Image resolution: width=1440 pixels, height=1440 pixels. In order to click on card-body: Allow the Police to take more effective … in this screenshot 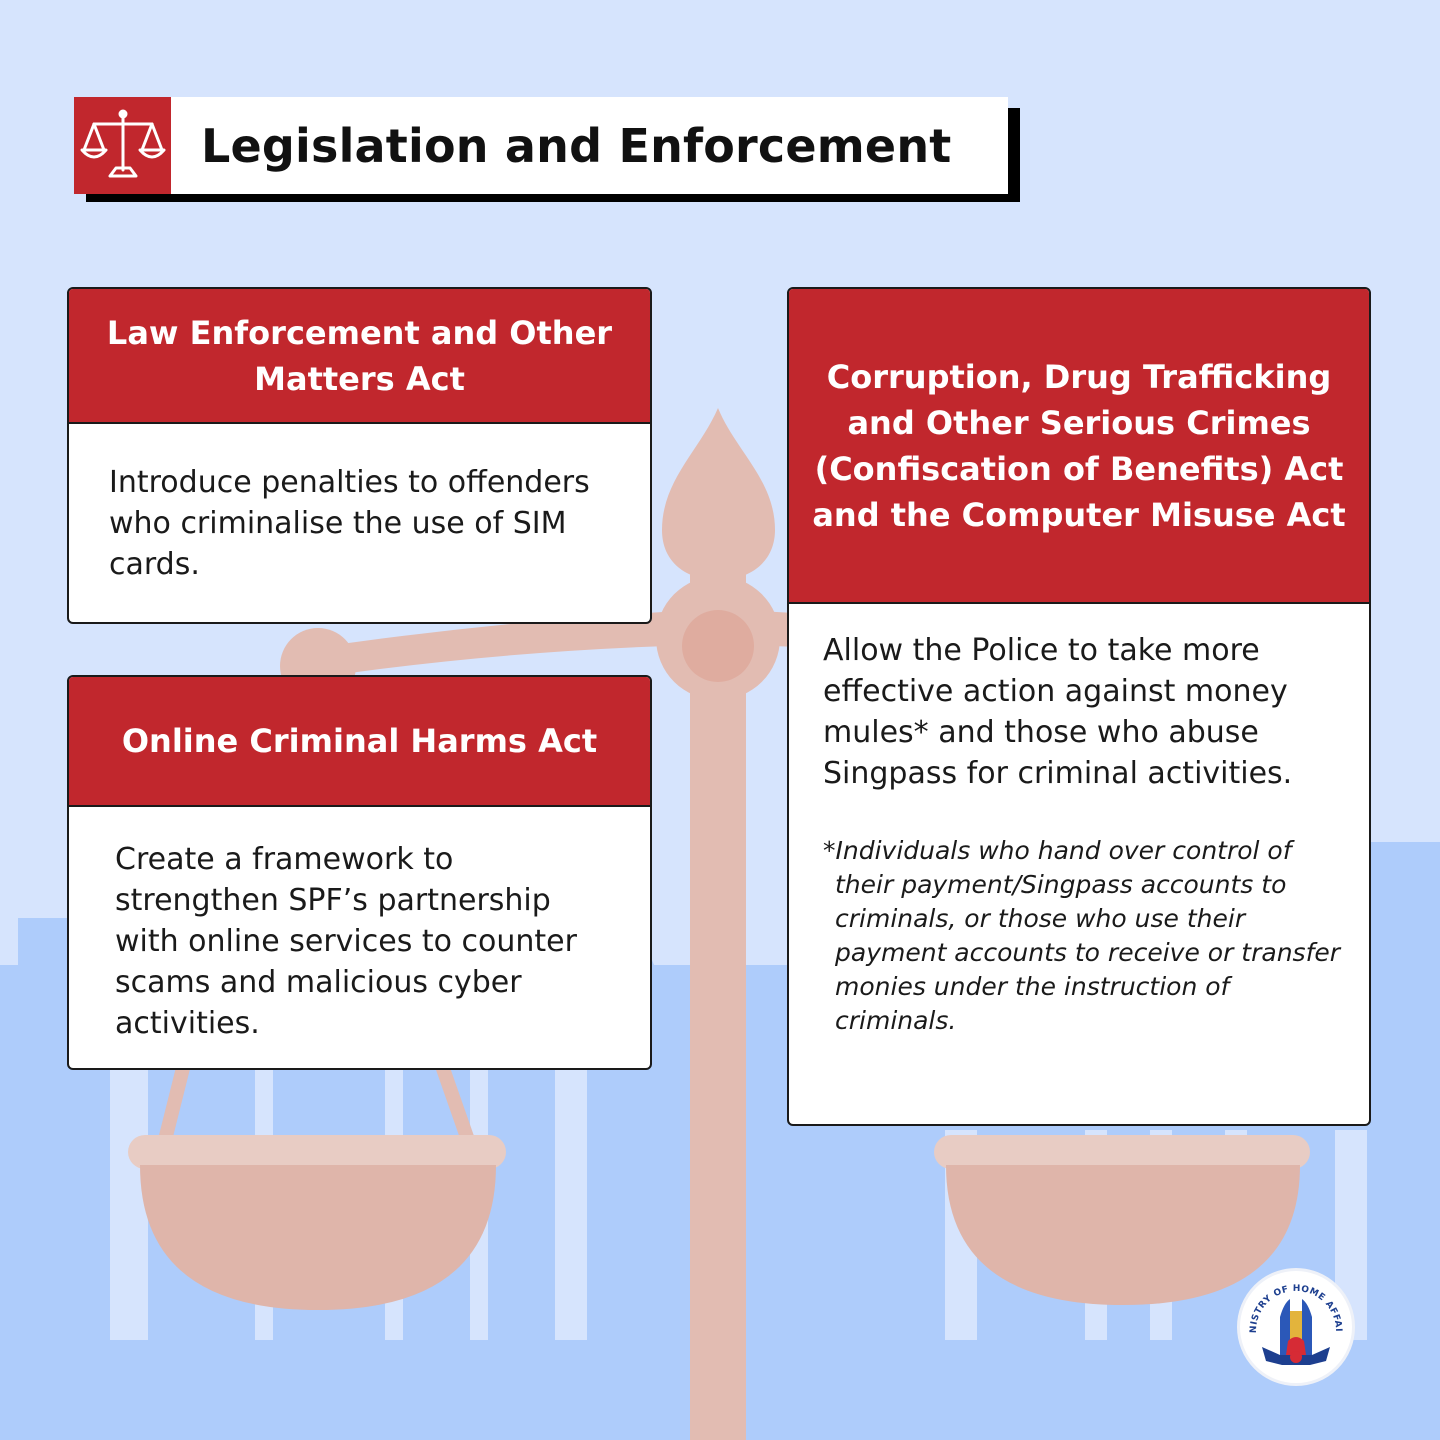, I will do `click(1079, 821)`.